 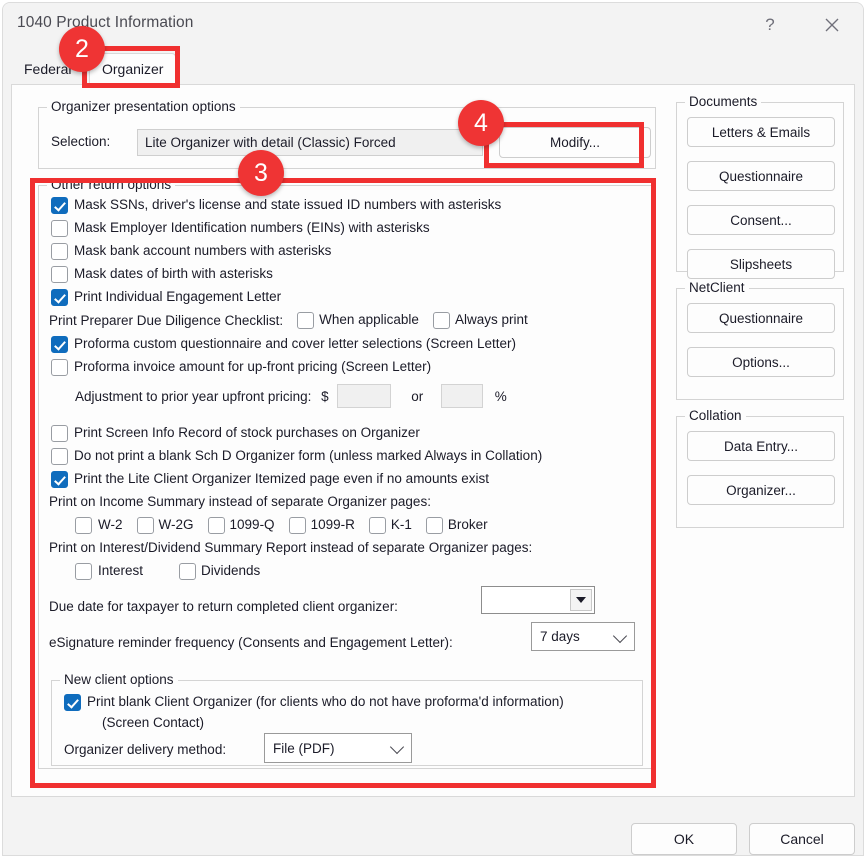 What do you see at coordinates (167, 571) in the screenshot?
I see `interest-dividend-options-row: Interest Dividends` at bounding box center [167, 571].